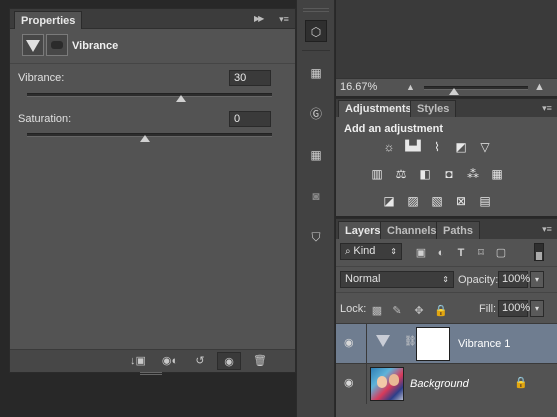  What do you see at coordinates (488, 309) in the screenshot?
I see `fill-label: Fill:` at bounding box center [488, 309].